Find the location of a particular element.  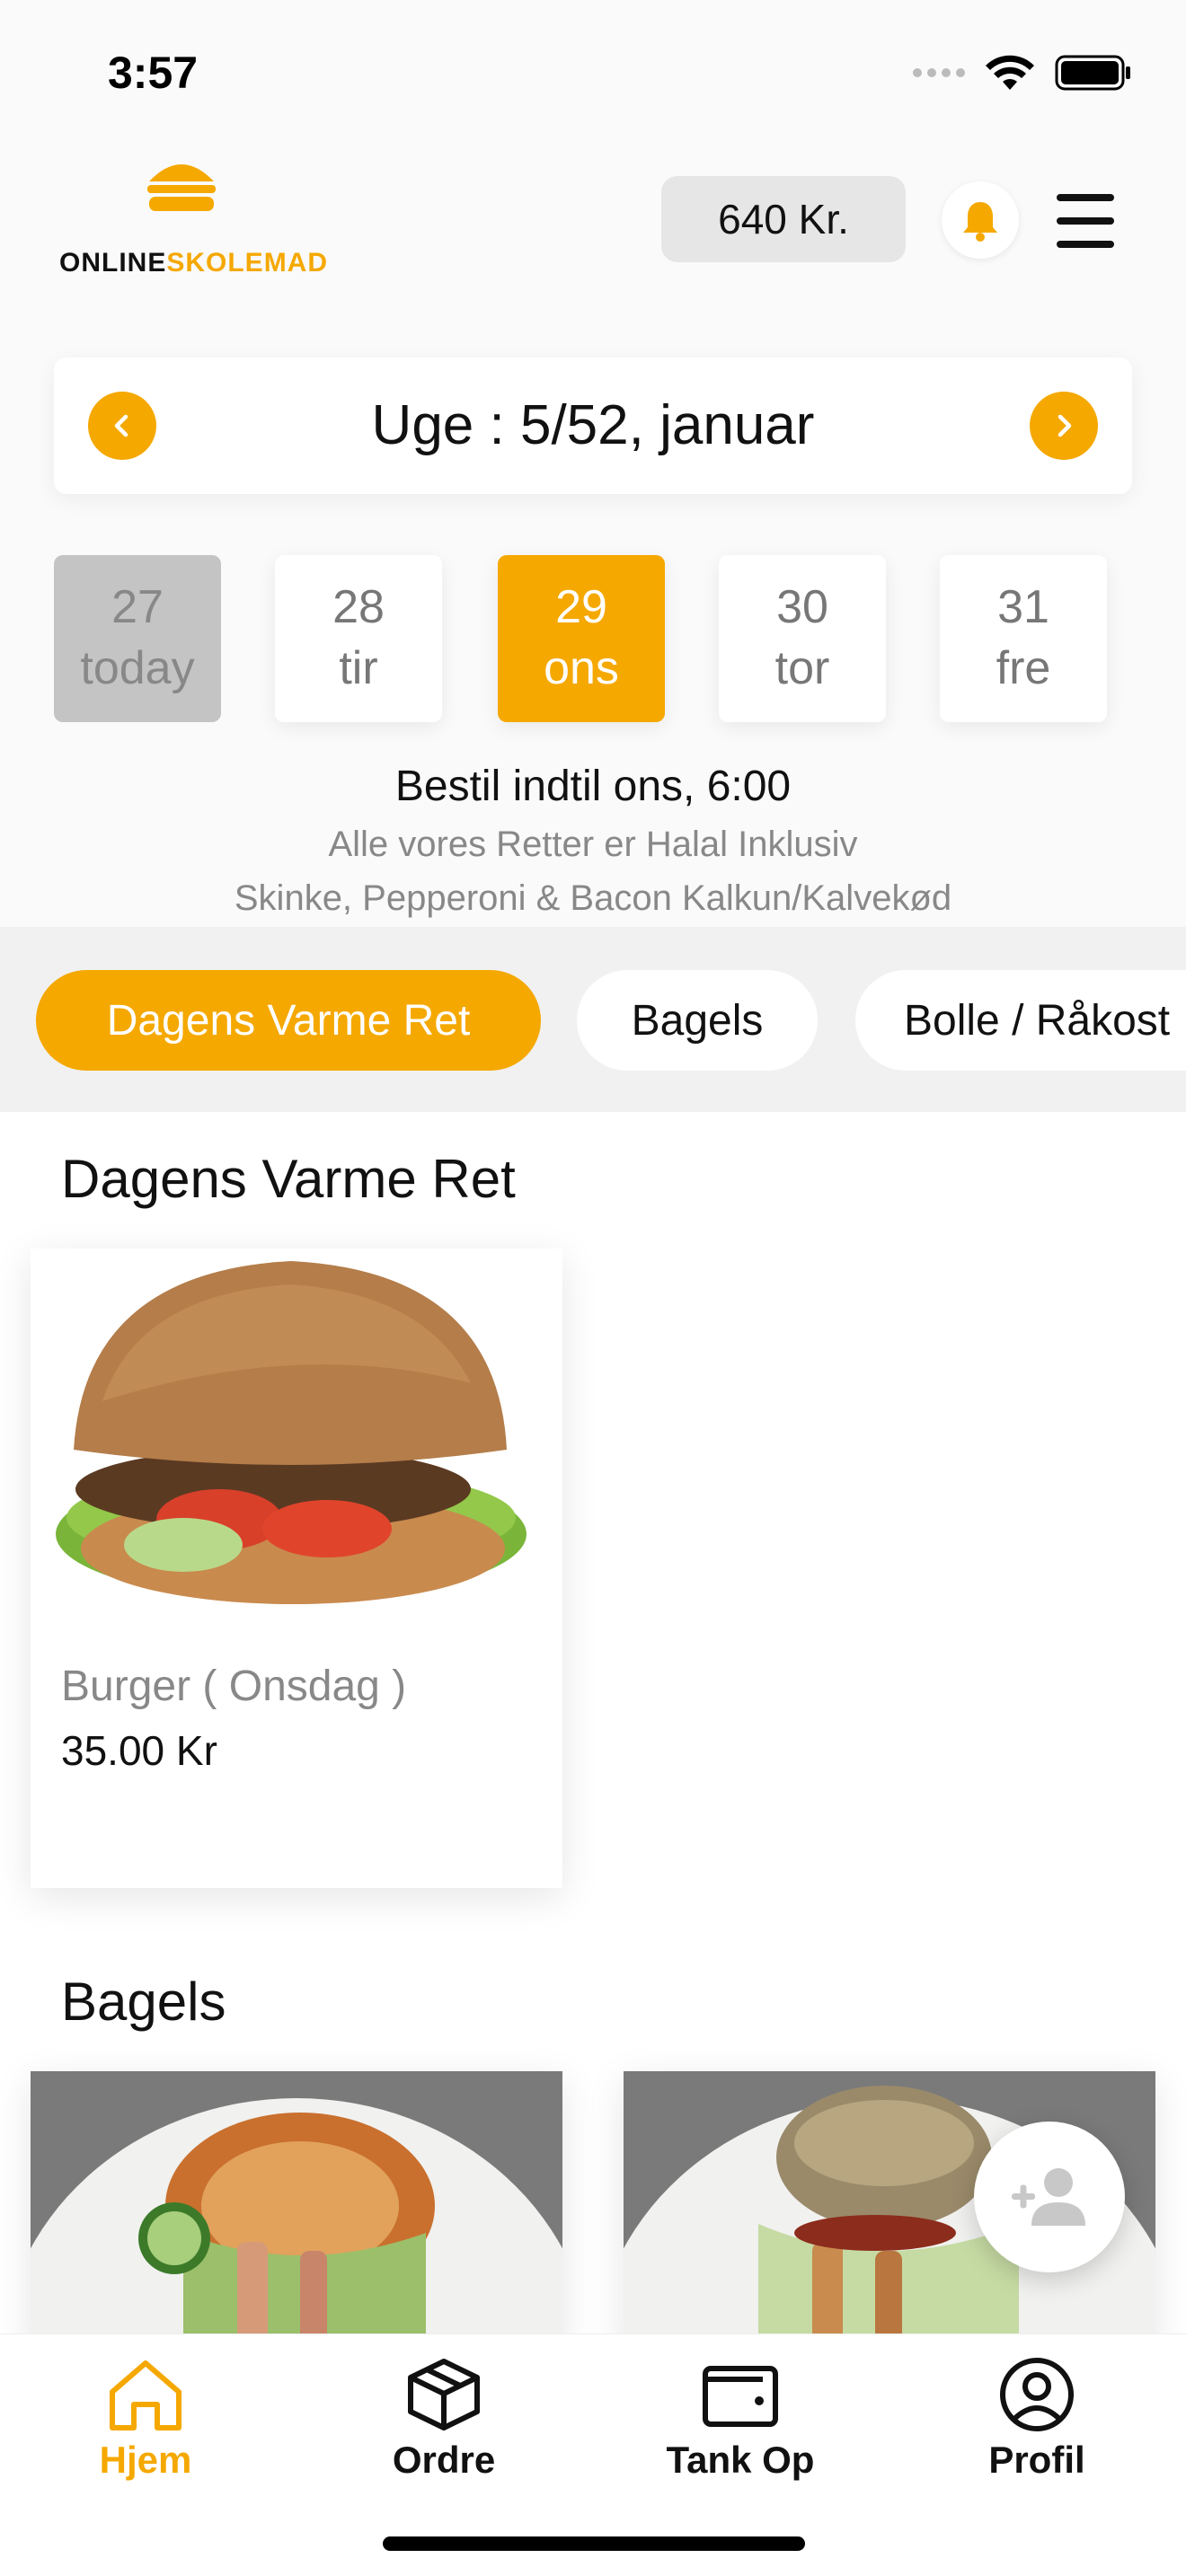

day-number: 28 is located at coordinates (358, 607).